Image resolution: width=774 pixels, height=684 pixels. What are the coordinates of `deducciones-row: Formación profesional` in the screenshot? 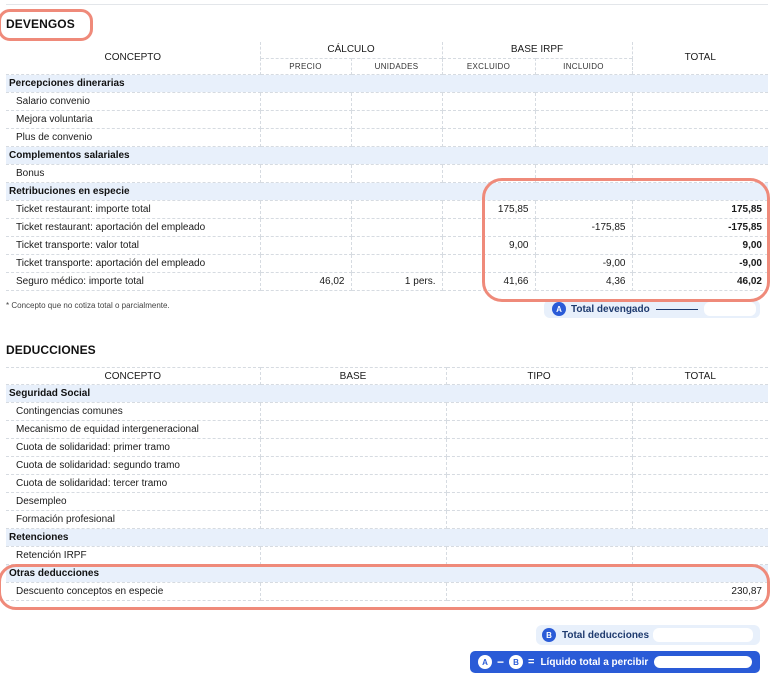 It's located at (387, 519).